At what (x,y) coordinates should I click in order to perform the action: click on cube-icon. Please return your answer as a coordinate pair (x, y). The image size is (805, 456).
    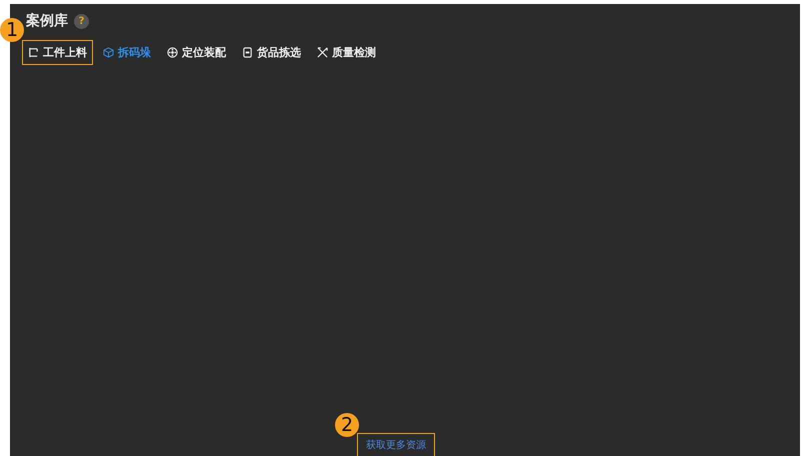
    Looking at the image, I should click on (108, 52).